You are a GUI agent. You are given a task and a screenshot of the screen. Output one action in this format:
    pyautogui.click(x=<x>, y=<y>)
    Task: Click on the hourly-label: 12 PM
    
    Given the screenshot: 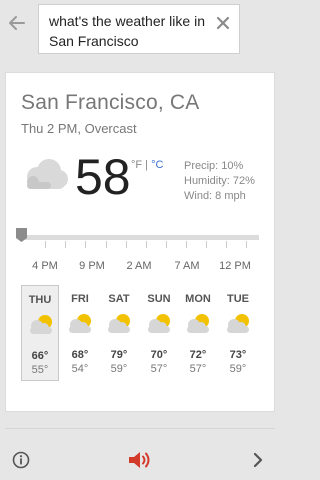 What is the action you would take?
    pyautogui.click(x=235, y=266)
    